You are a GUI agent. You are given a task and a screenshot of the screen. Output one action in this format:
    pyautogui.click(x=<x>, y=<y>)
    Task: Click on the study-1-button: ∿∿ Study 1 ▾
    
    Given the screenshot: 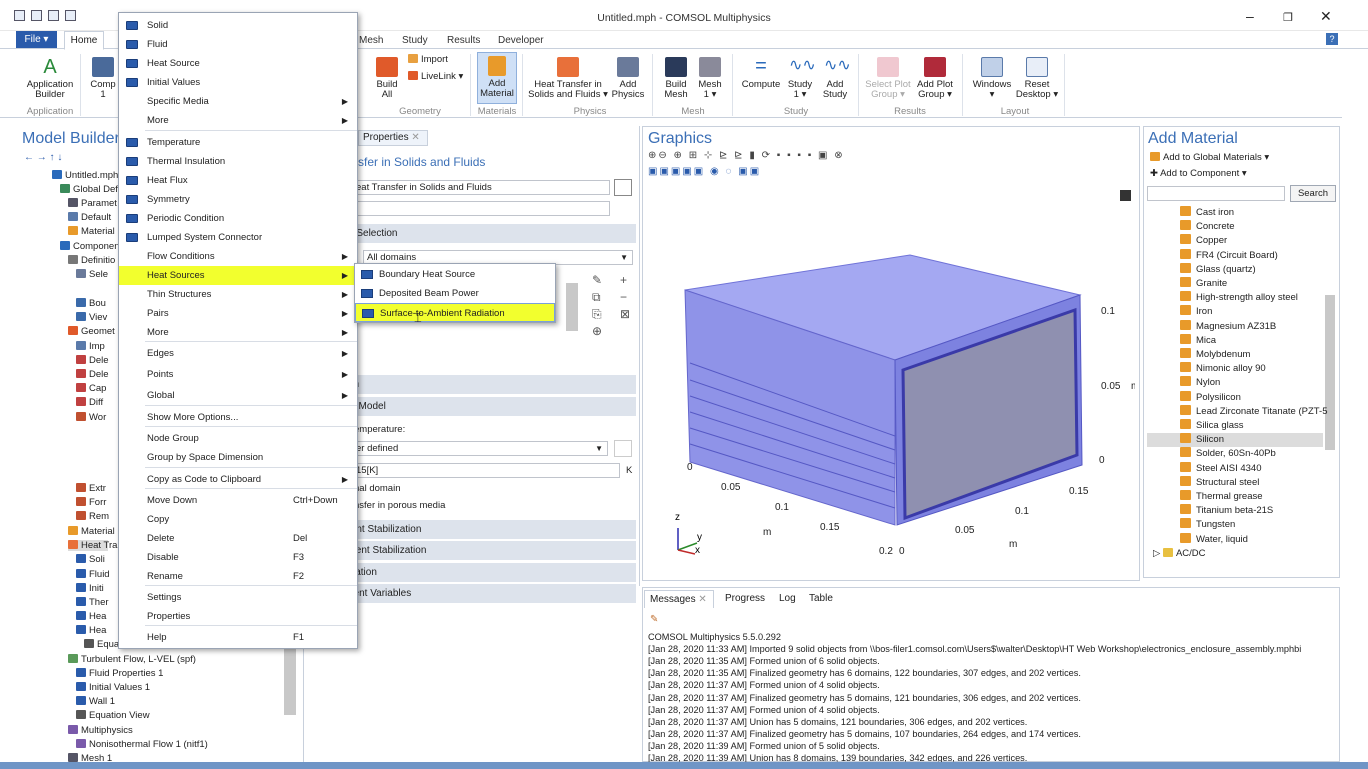 What is the action you would take?
    pyautogui.click(x=801, y=78)
    